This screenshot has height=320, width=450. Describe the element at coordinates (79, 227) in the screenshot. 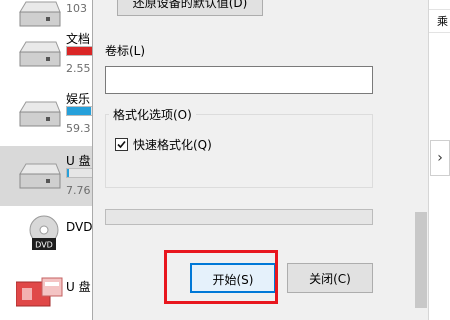

I see `drive-name: DVD` at that location.